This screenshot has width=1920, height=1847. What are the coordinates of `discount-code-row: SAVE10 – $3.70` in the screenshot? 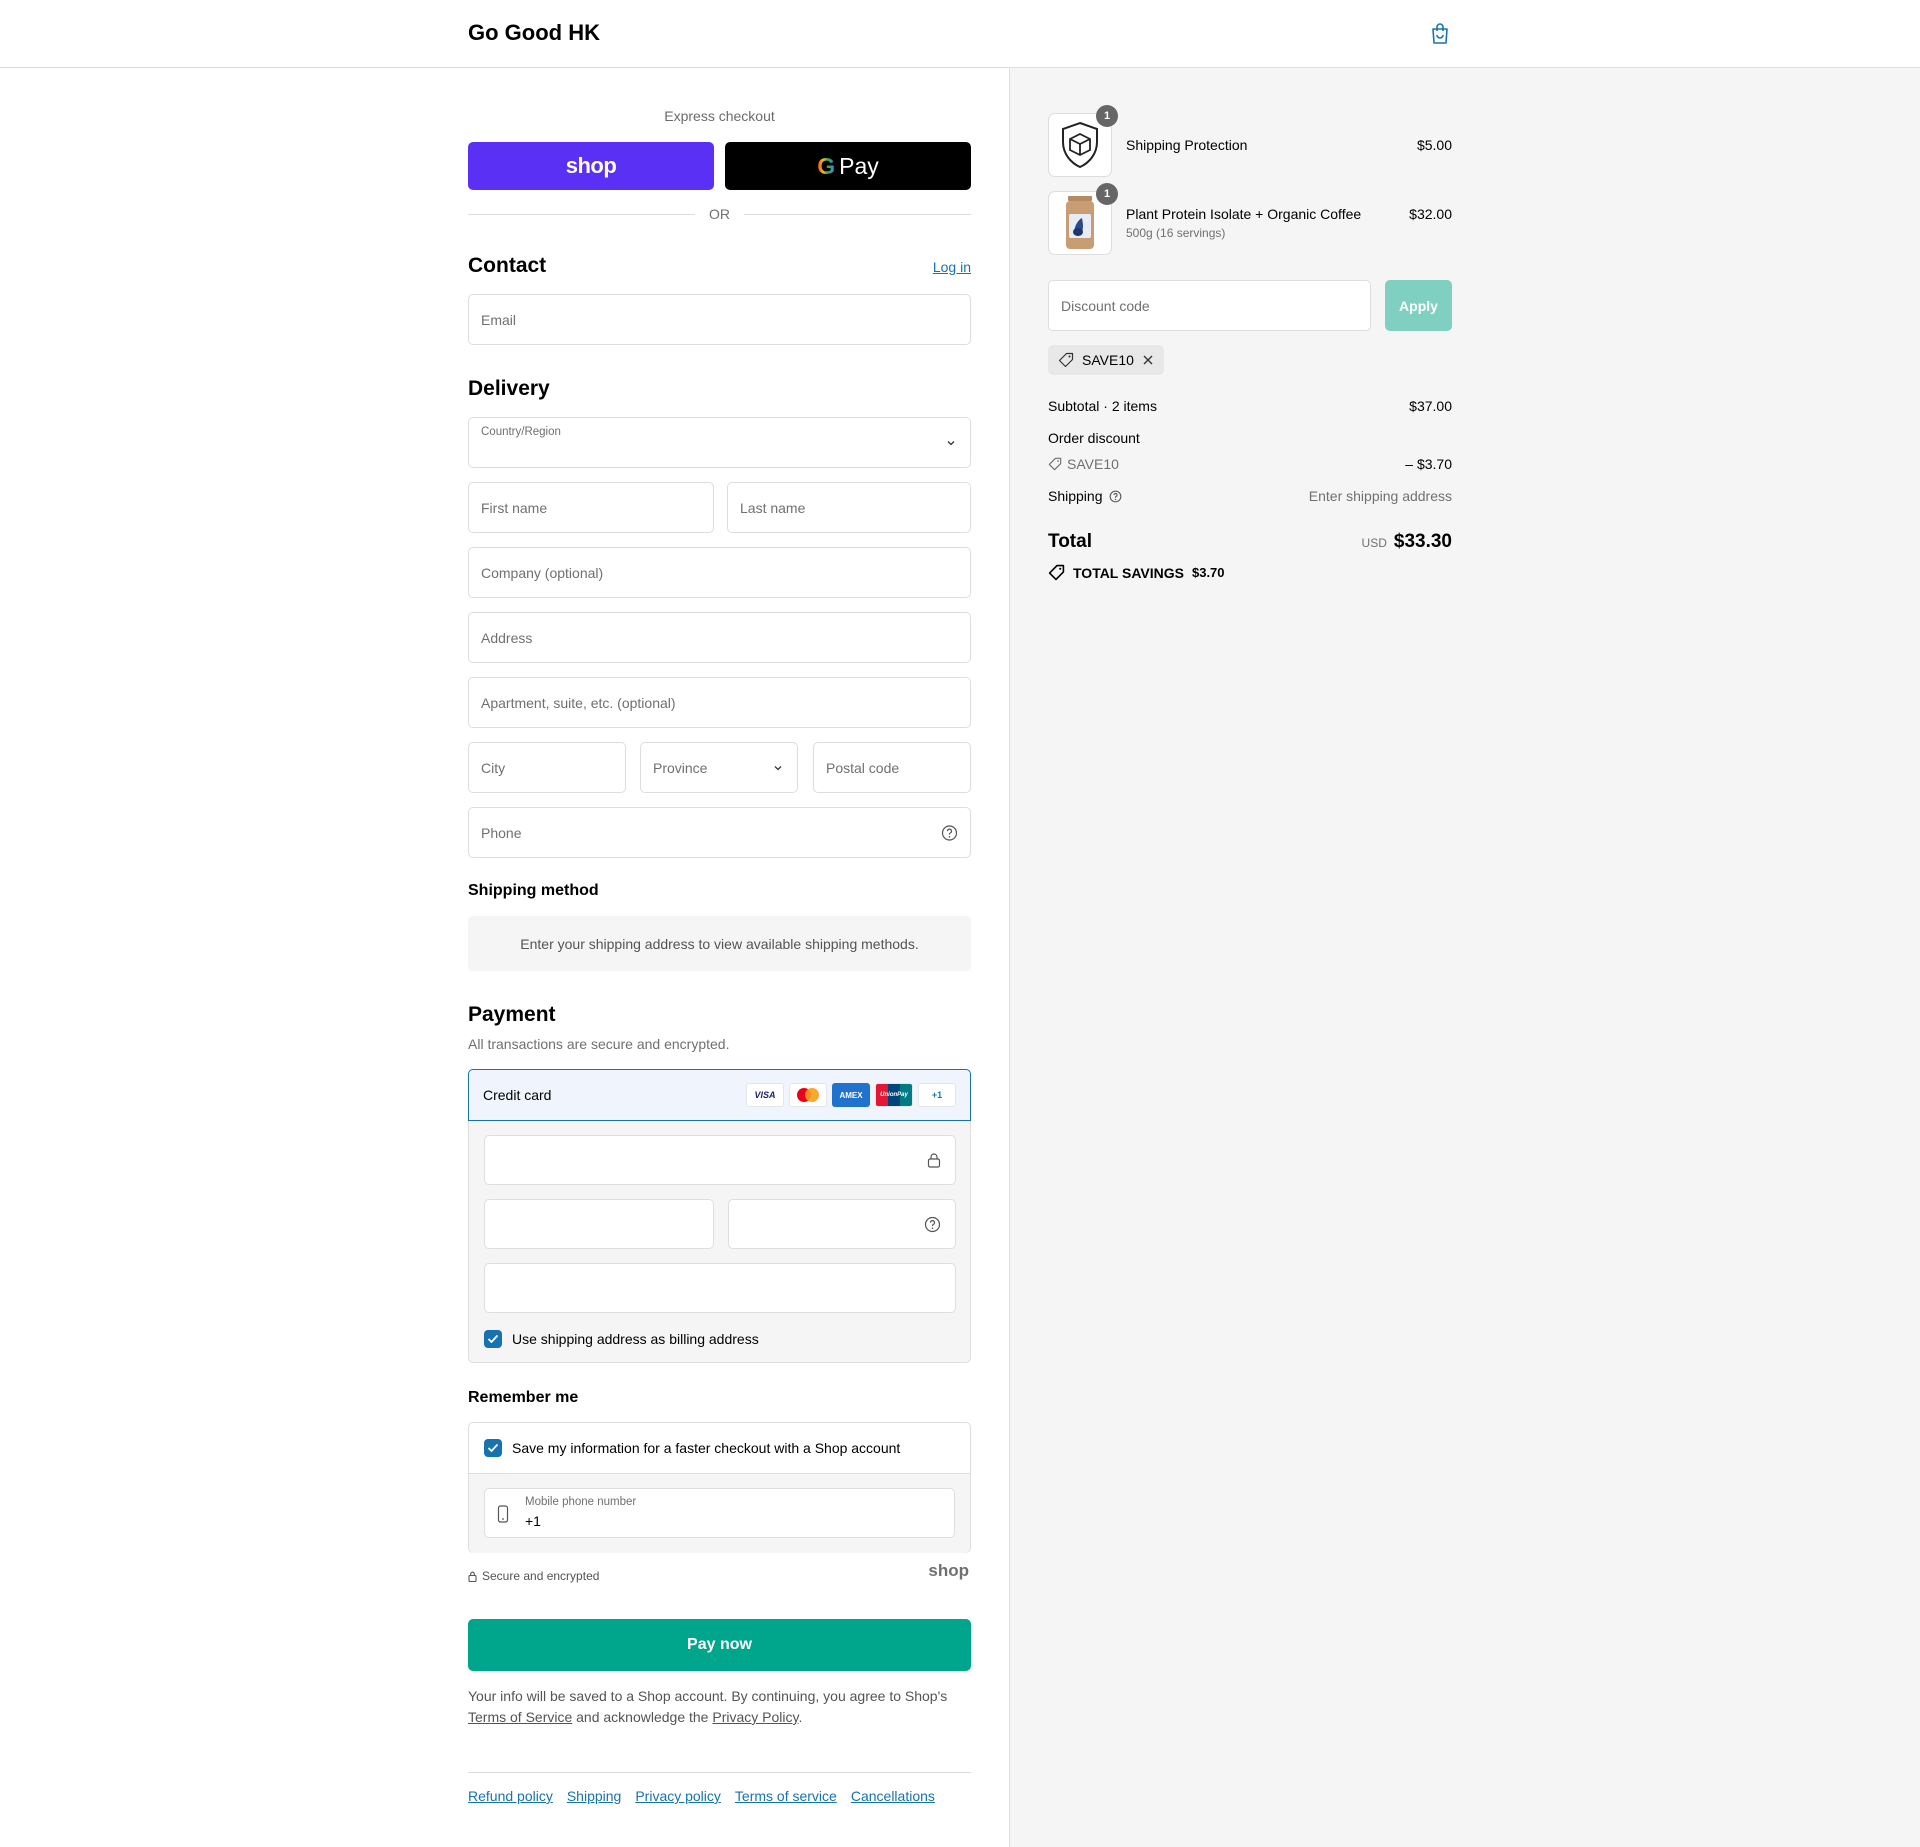 It's located at (1250, 464).